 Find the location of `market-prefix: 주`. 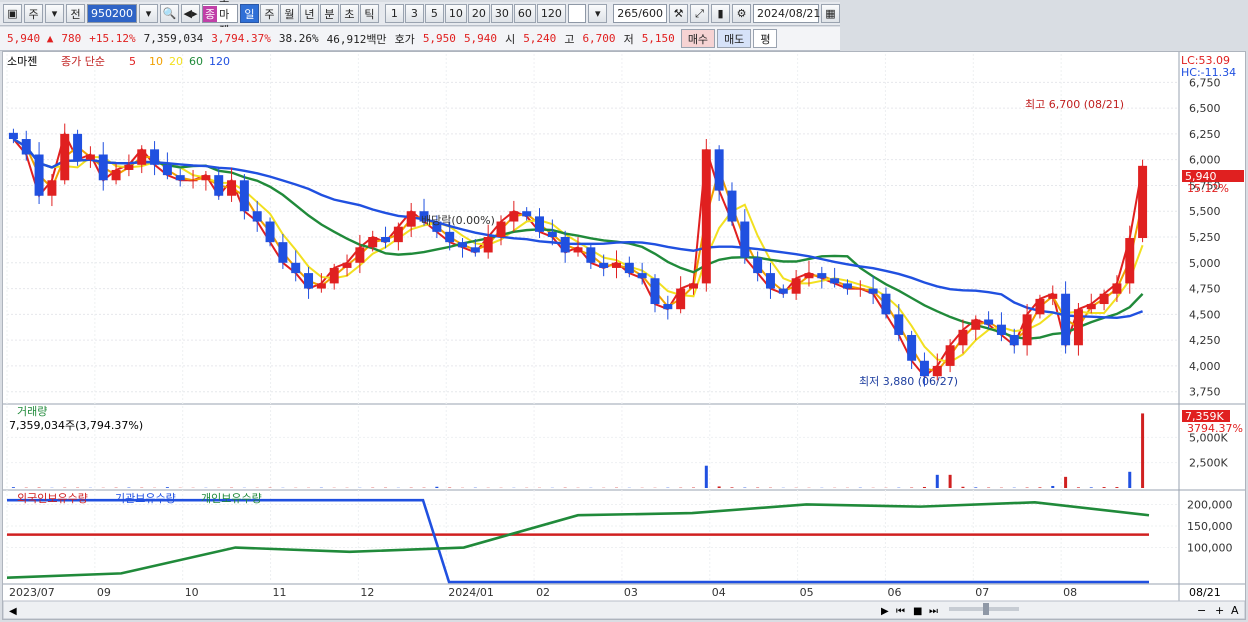

market-prefix: 주 is located at coordinates (33, 13).